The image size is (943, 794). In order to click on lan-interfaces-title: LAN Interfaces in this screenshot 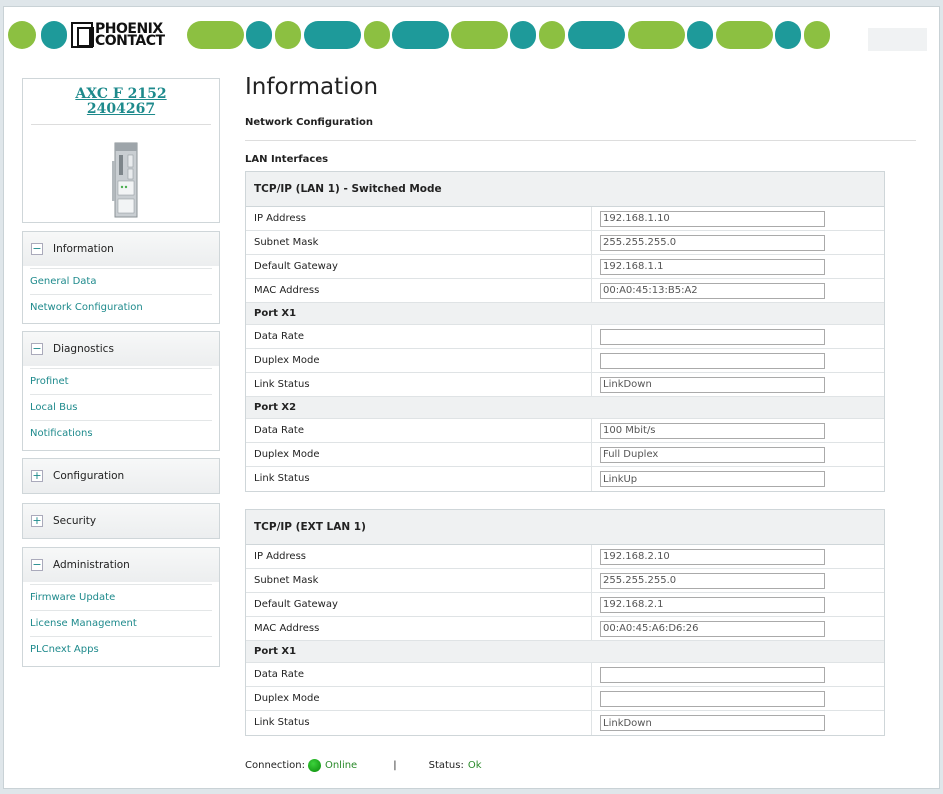, I will do `click(287, 159)`.